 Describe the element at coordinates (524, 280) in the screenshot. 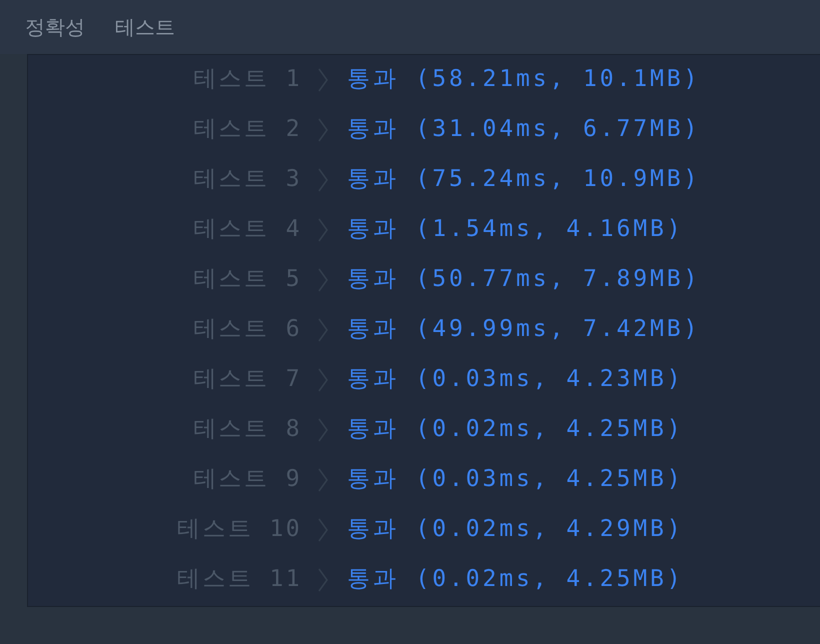

I see `test-result: 통과 (50.77ms, 7.89MB)` at that location.